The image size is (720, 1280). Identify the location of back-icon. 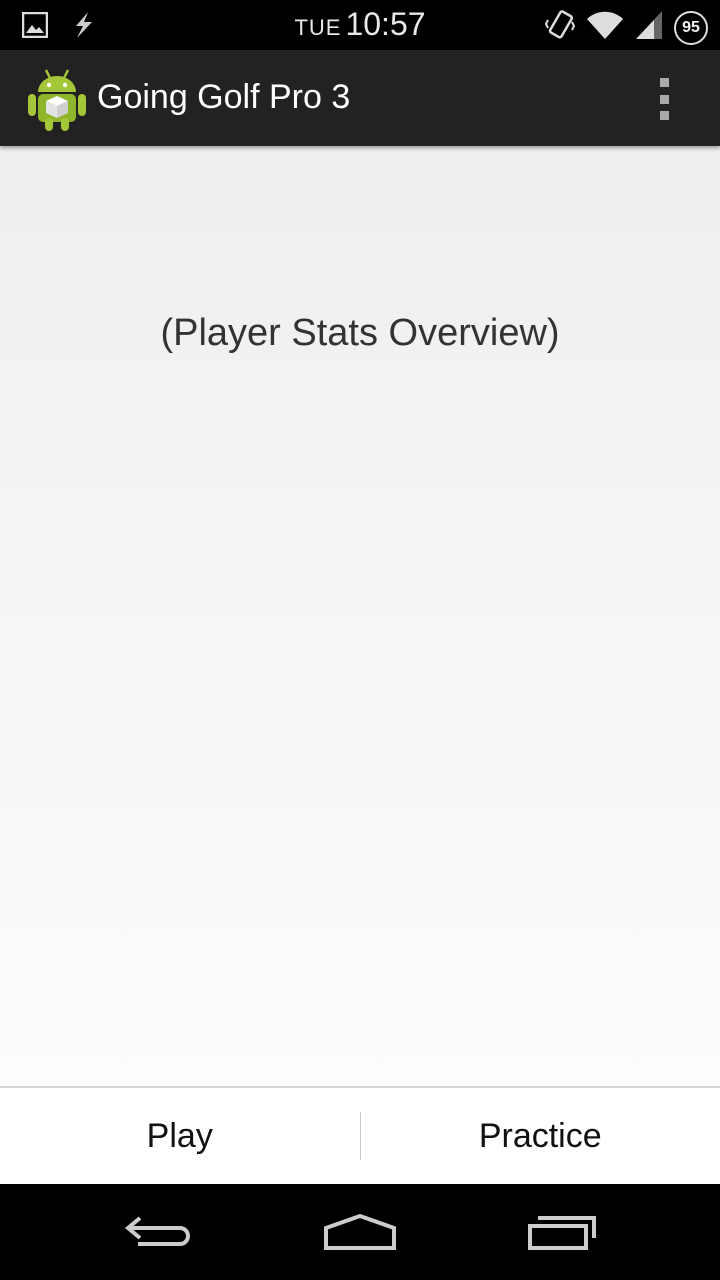
(160, 1232).